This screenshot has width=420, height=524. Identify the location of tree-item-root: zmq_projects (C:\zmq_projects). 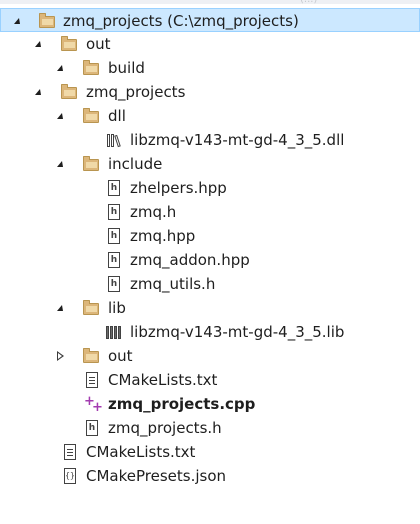
(210, 20).